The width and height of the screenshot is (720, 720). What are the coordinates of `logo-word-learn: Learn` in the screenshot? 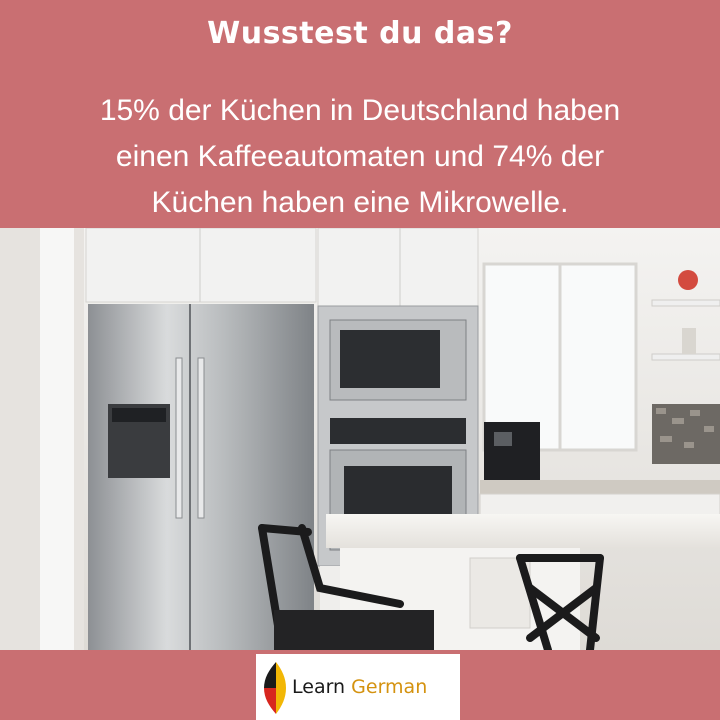 It's located at (319, 687).